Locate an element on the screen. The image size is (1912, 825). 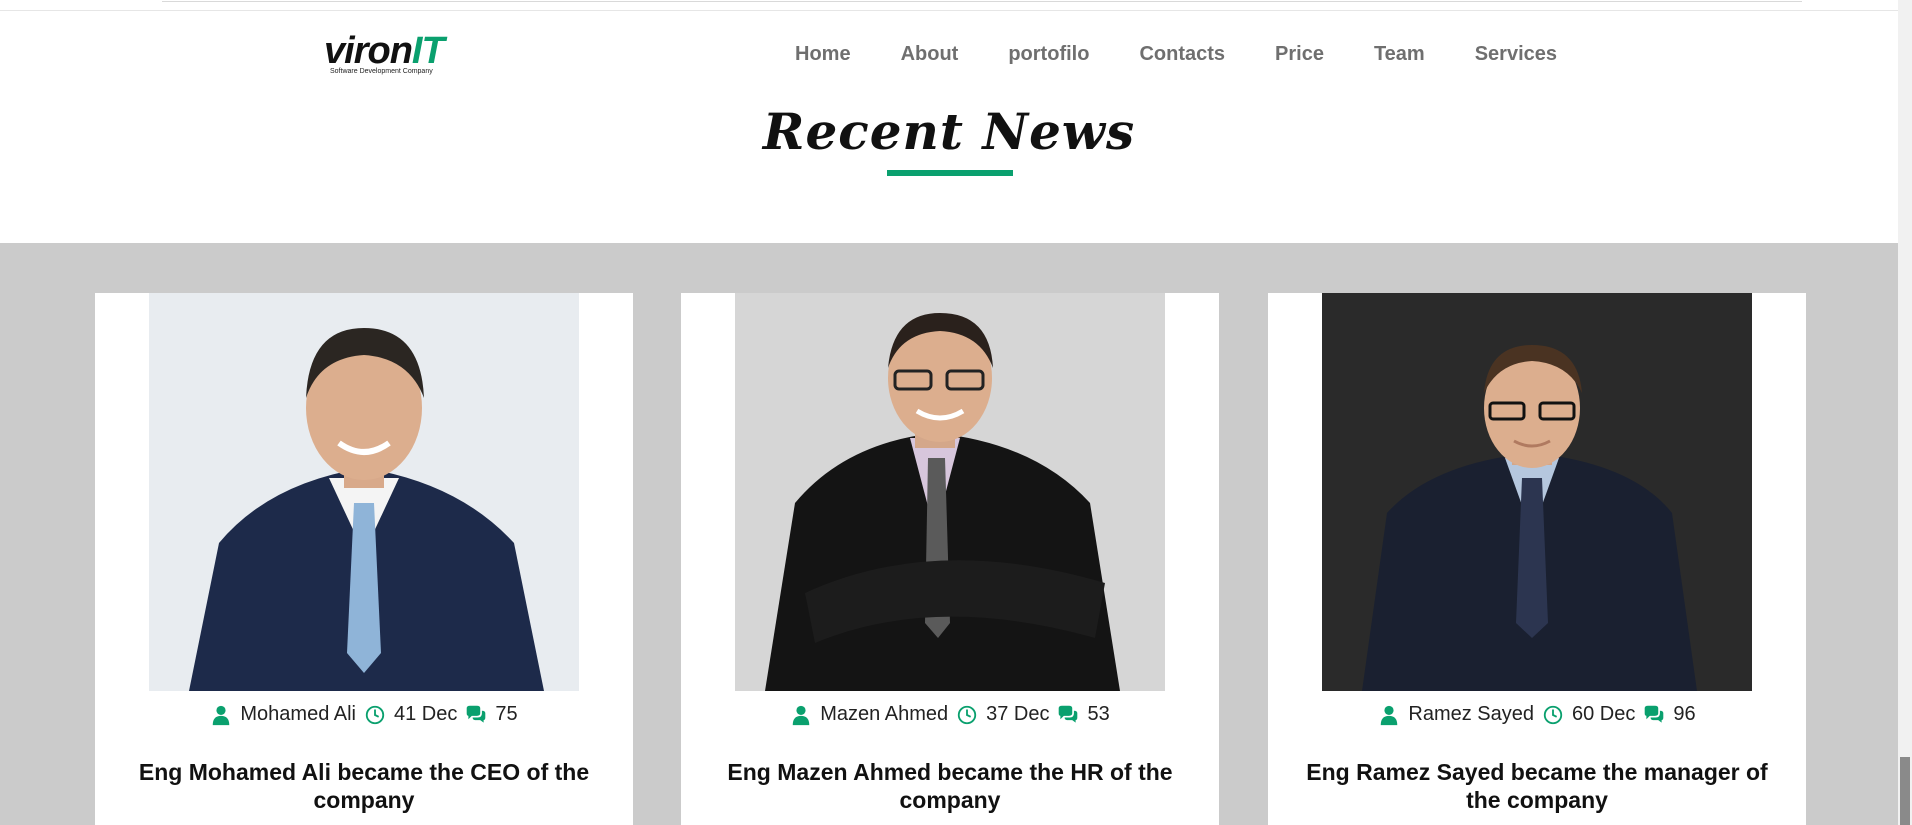
date-group: 41 Dec is located at coordinates (410, 714).